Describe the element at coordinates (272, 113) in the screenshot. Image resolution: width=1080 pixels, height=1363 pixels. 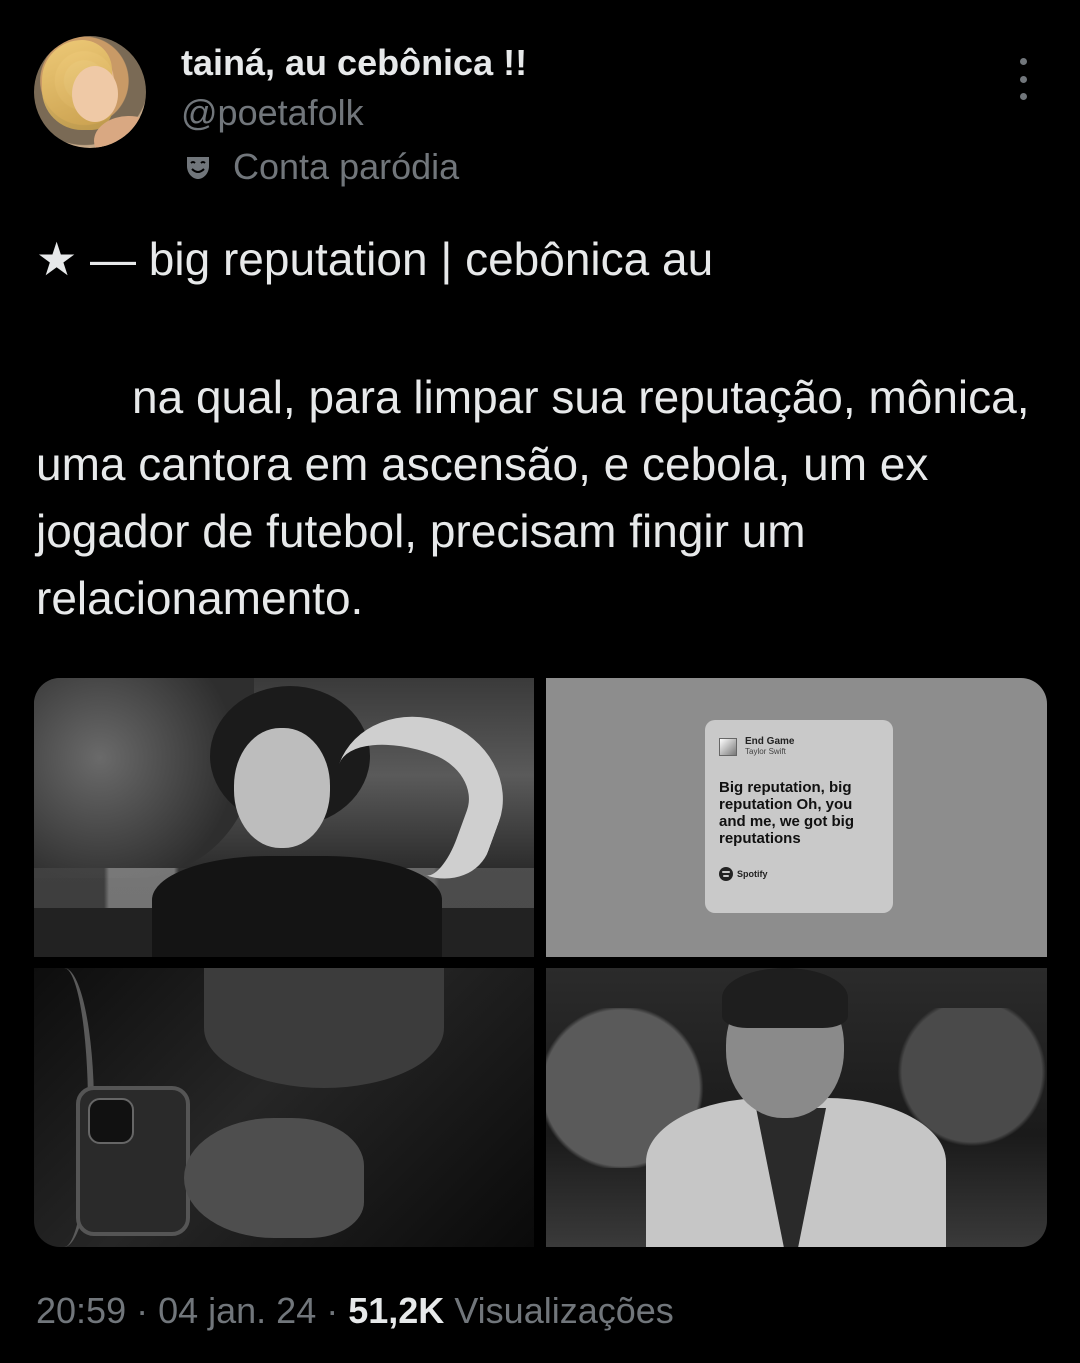
I see `author-handle: @poetafolk` at that location.